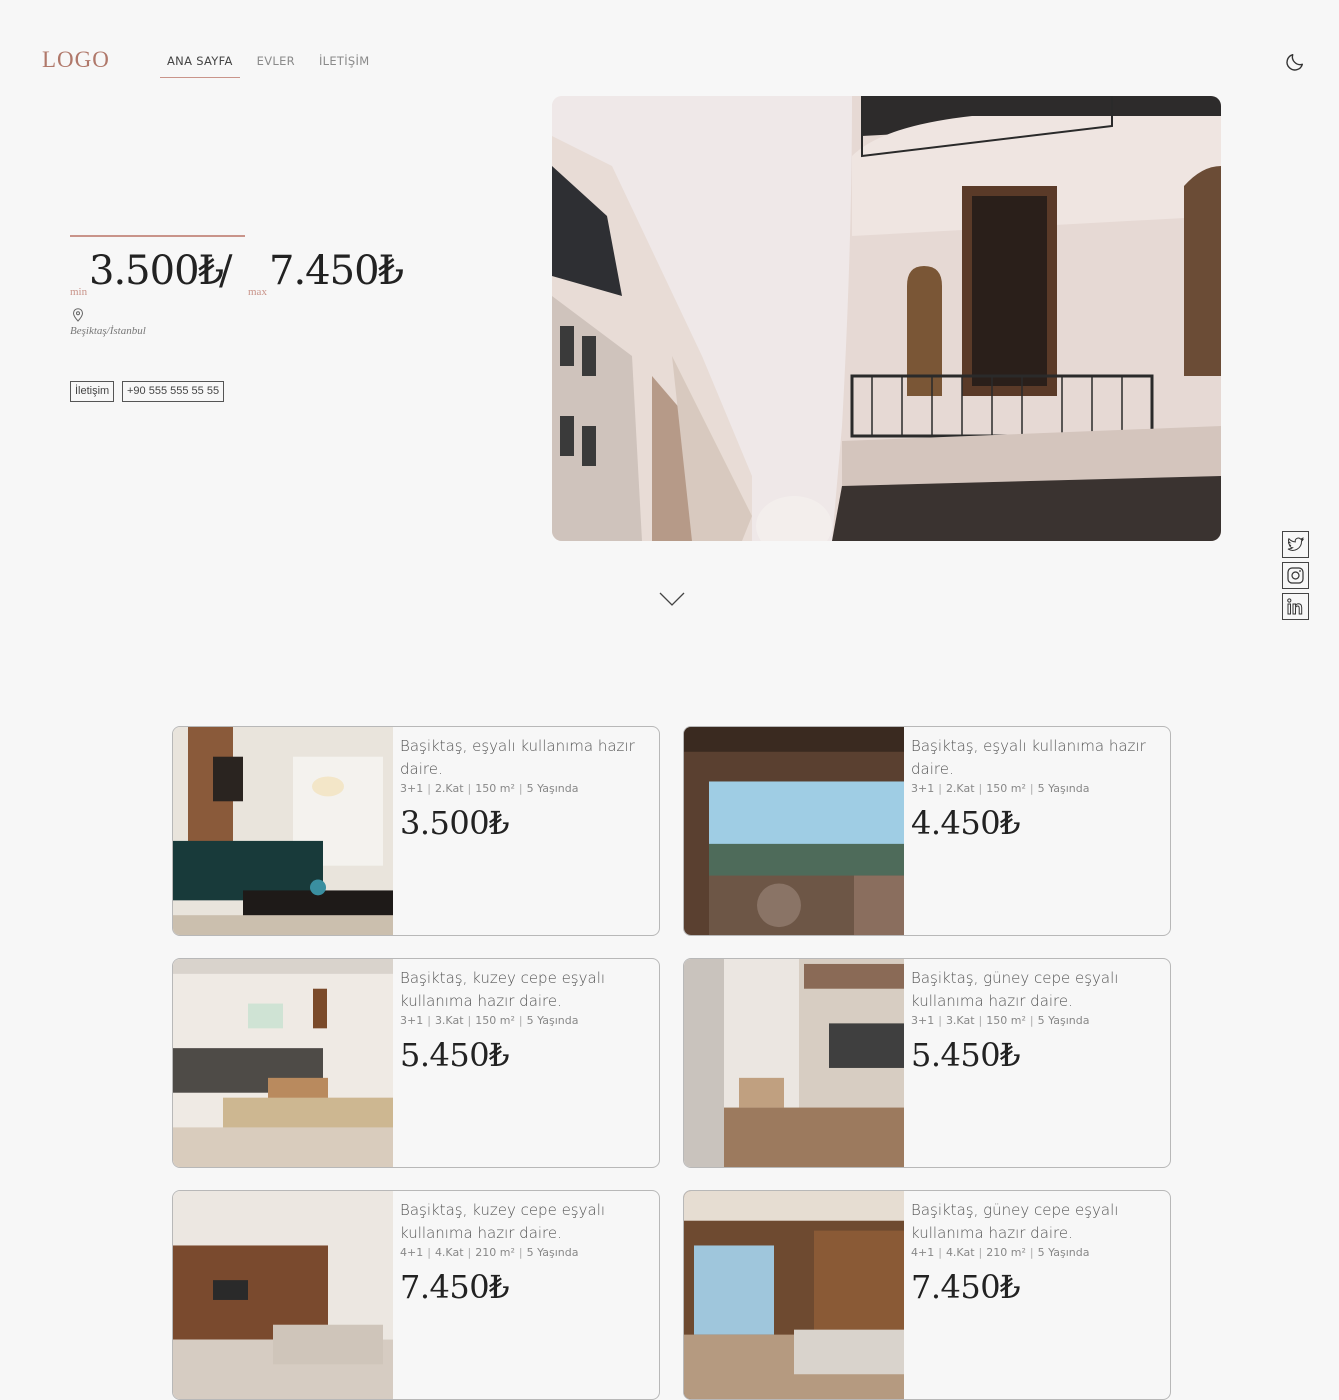  I want to click on price-range: min 3.500₺ / max 7.450₺, so click(270, 278).